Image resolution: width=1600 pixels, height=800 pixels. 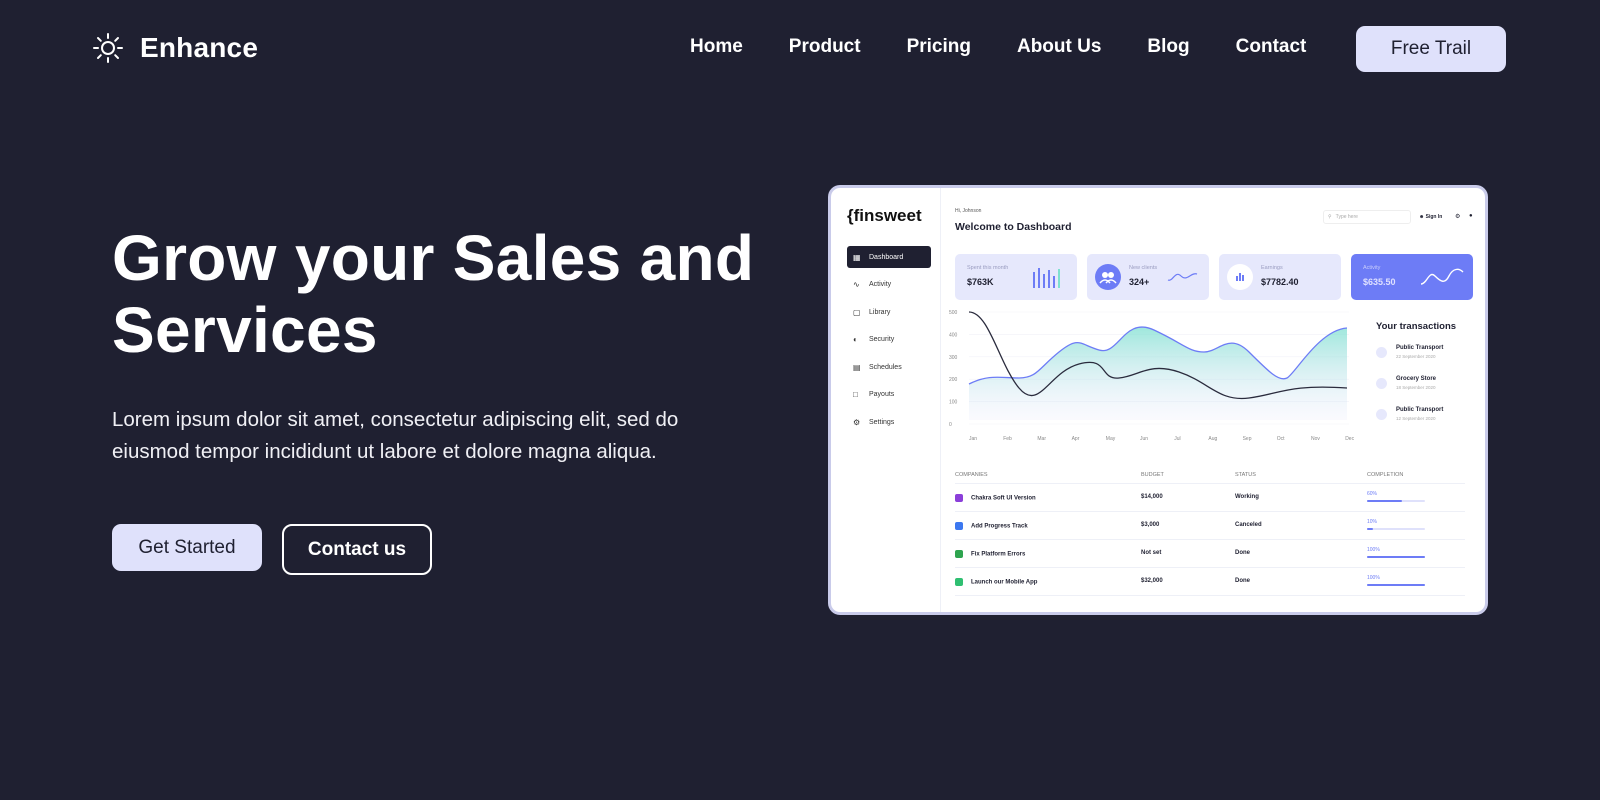 What do you see at coordinates (1315, 439) in the screenshot?
I see `x-tick-label: Nov` at bounding box center [1315, 439].